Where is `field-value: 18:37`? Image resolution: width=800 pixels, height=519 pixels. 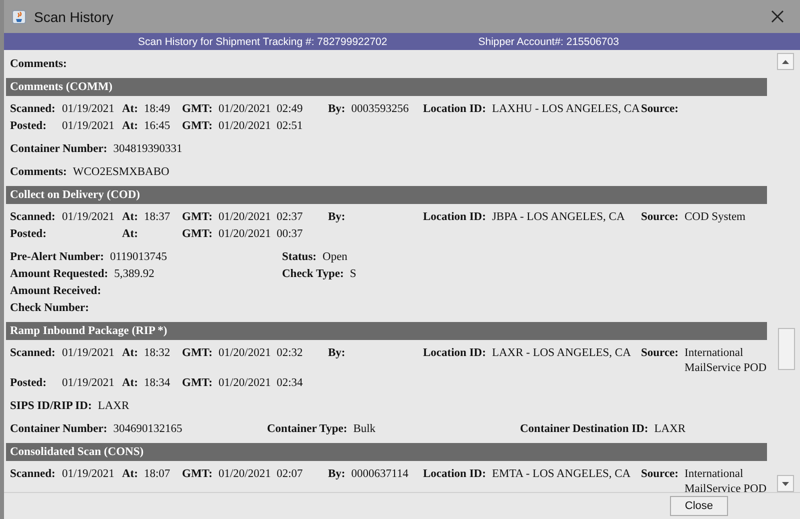
field-value: 18:37 is located at coordinates (157, 217).